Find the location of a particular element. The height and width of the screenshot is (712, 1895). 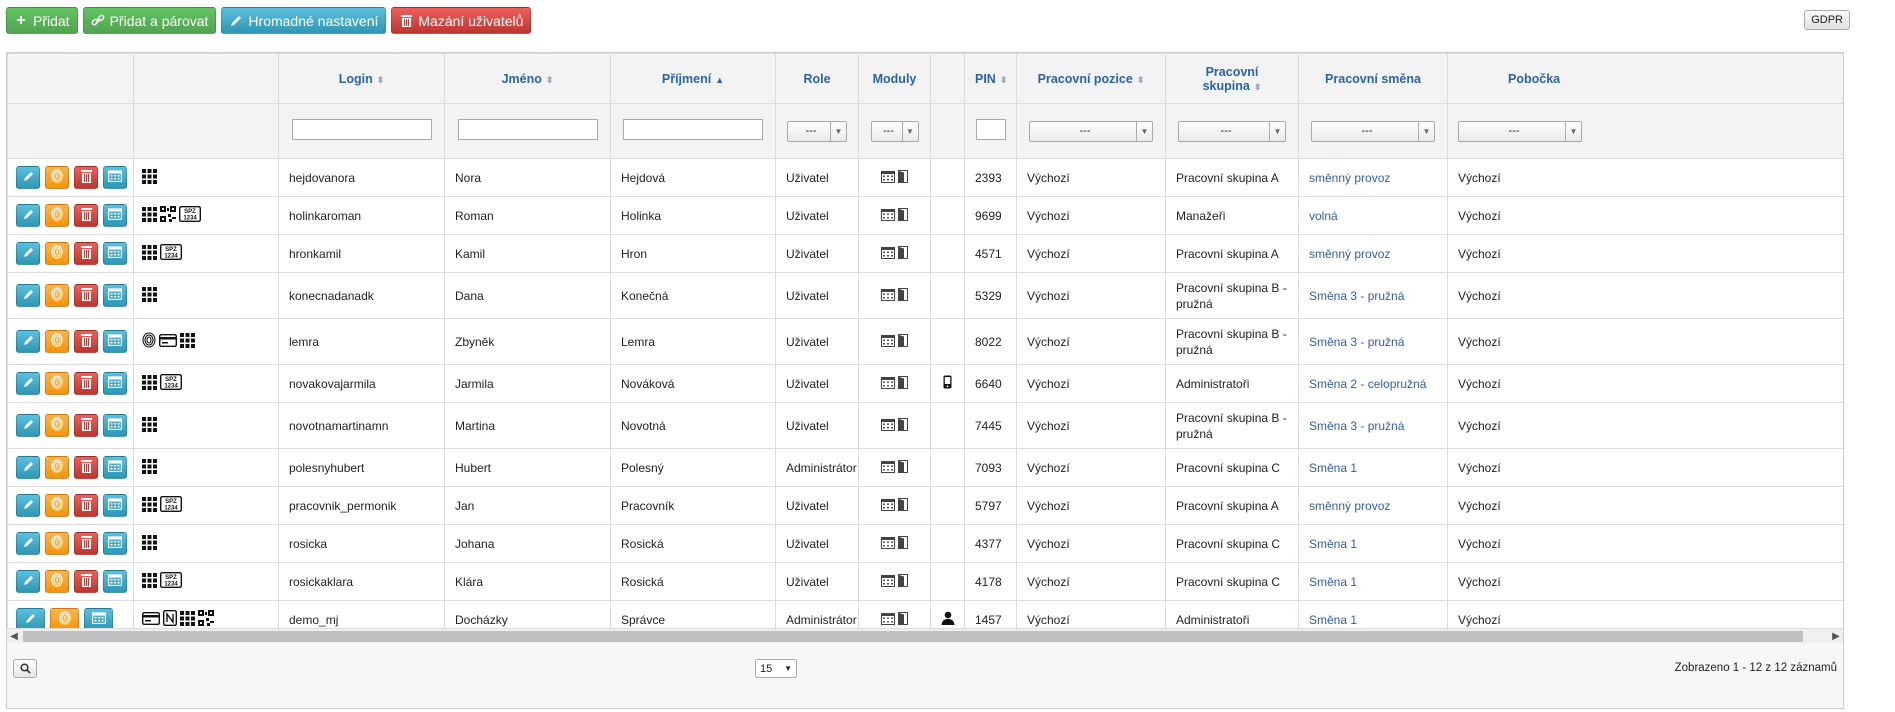

login-filter-input is located at coordinates (361, 129).